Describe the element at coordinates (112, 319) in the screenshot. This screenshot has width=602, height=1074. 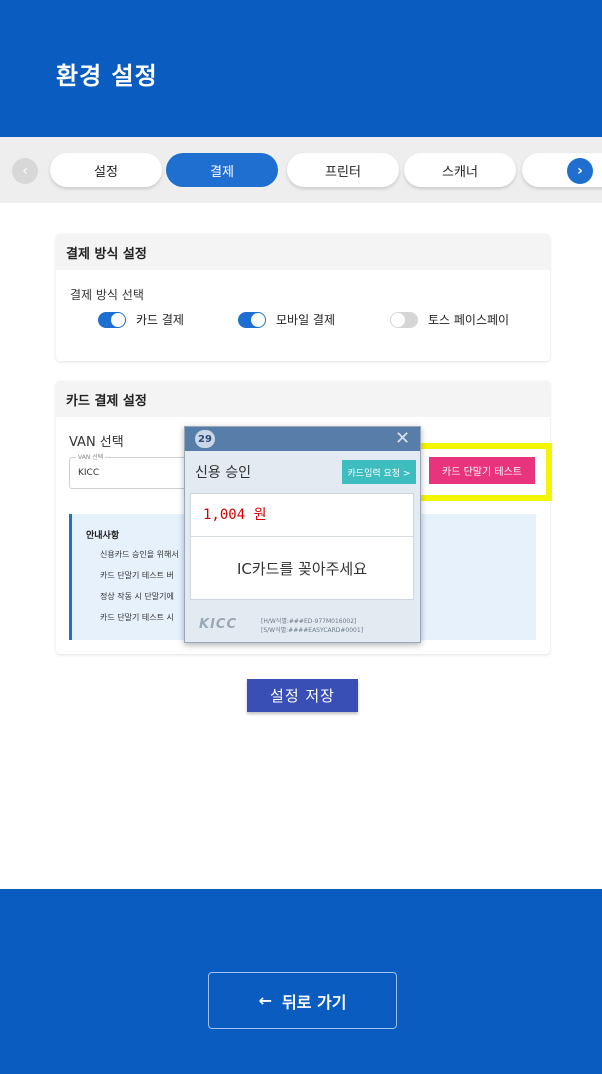
I see `card-payment-toggle` at that location.